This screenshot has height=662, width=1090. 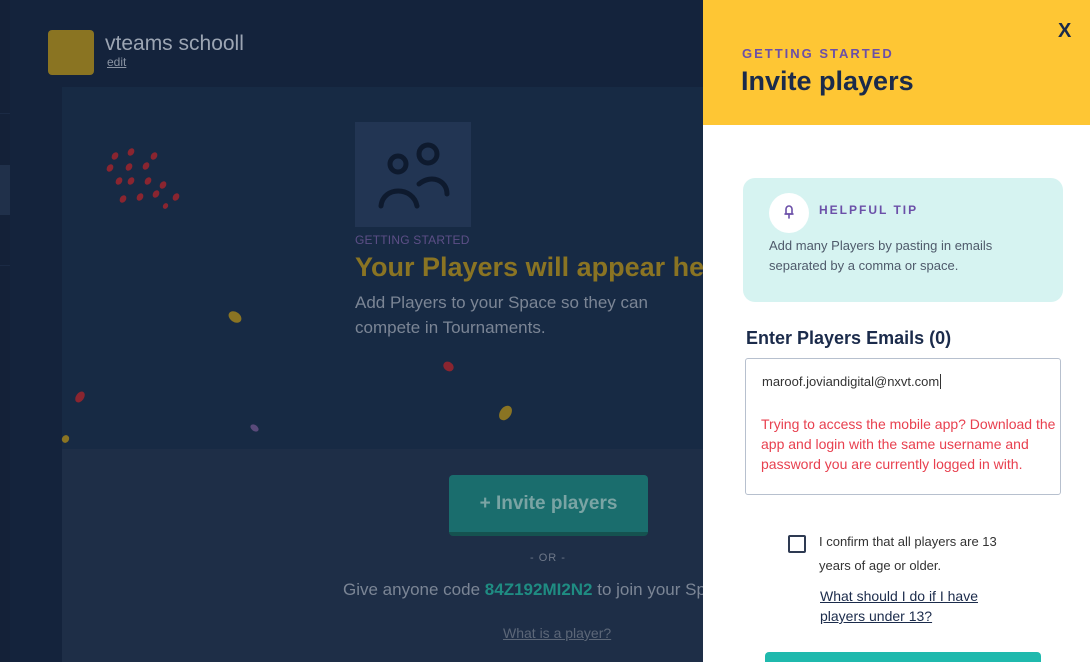 What do you see at coordinates (71, 52) in the screenshot?
I see `space-logo` at bounding box center [71, 52].